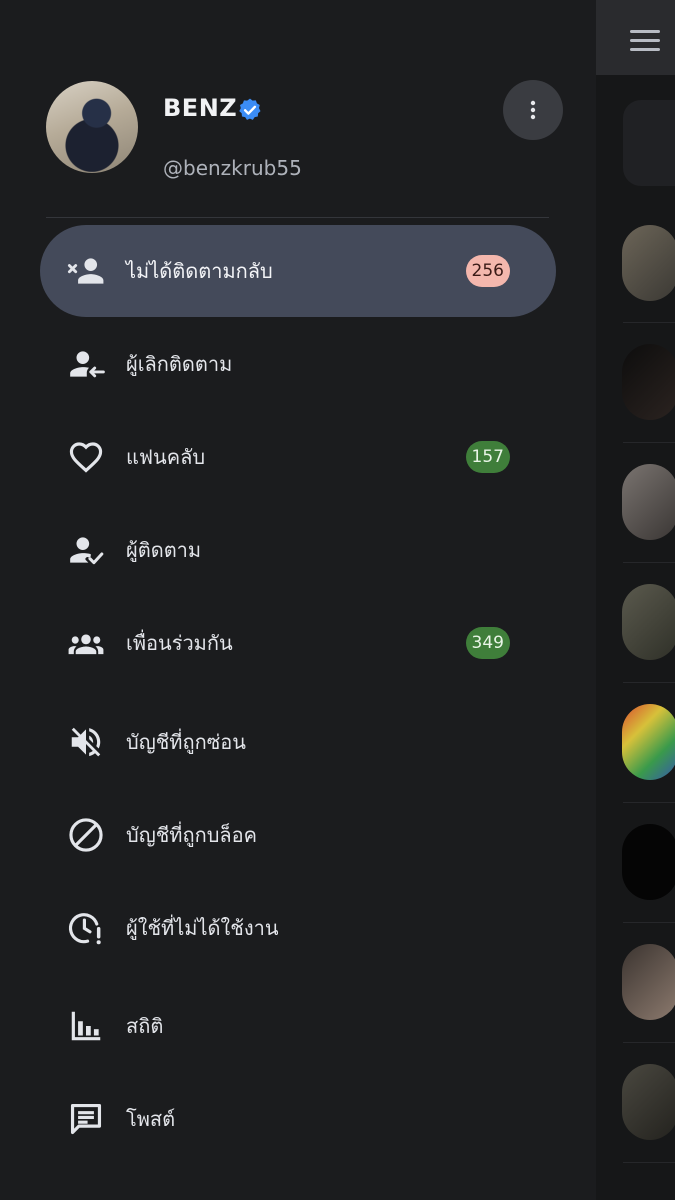  Describe the element at coordinates (649, 143) in the screenshot. I see `background-search-box` at that location.